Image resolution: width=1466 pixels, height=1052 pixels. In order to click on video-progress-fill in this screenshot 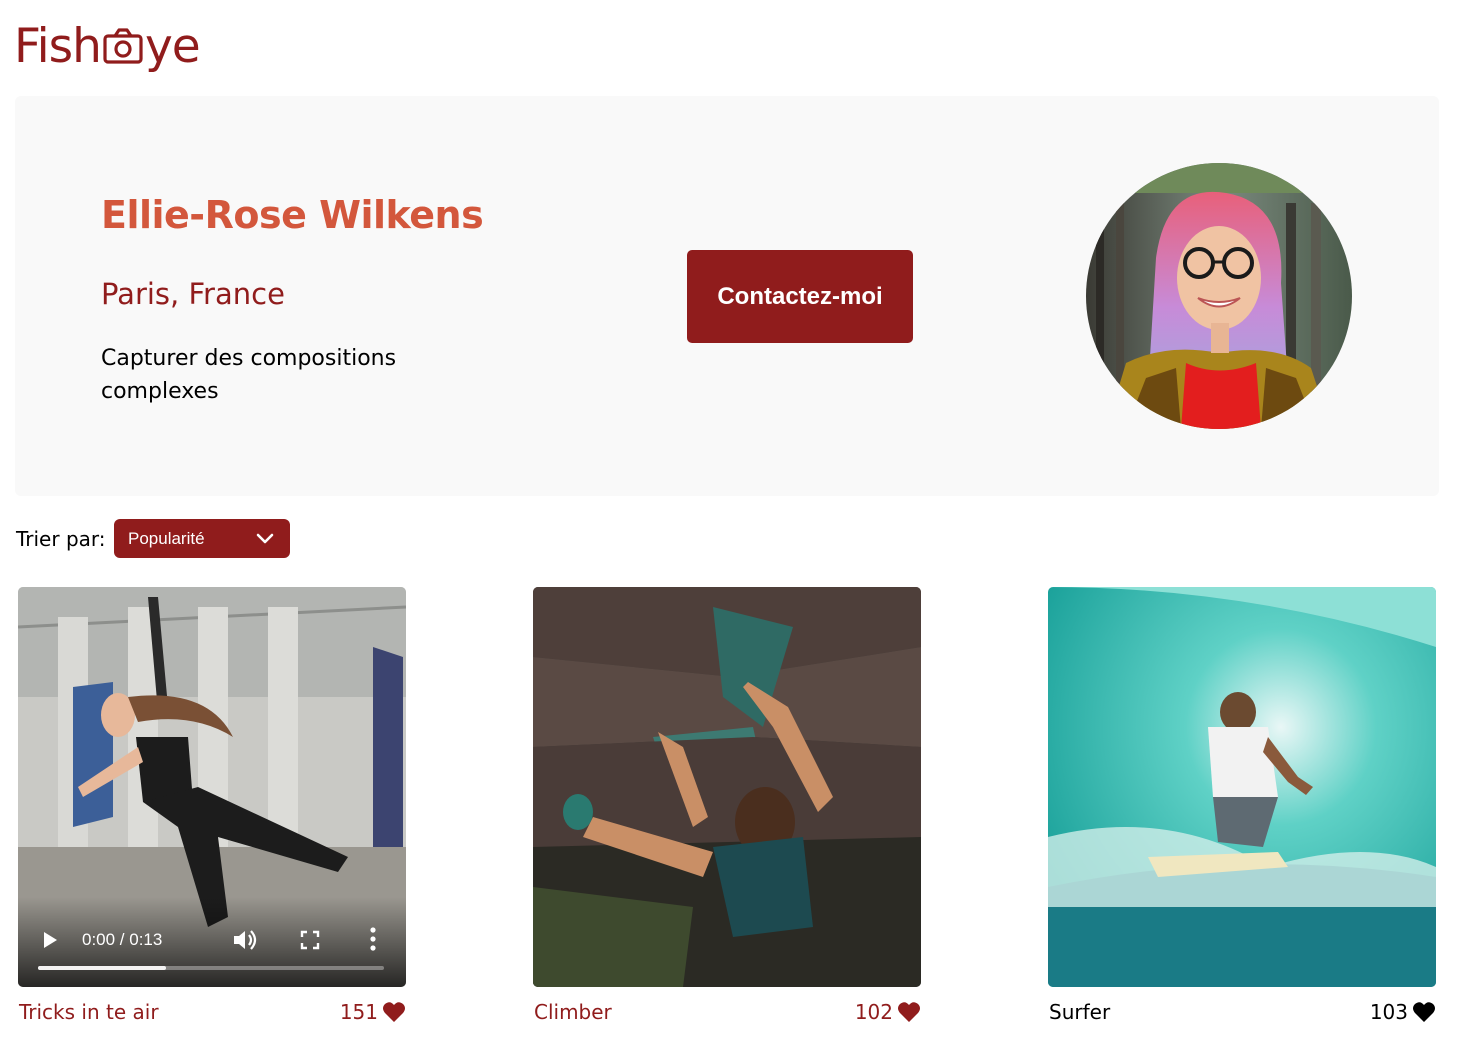, I will do `click(102, 968)`.